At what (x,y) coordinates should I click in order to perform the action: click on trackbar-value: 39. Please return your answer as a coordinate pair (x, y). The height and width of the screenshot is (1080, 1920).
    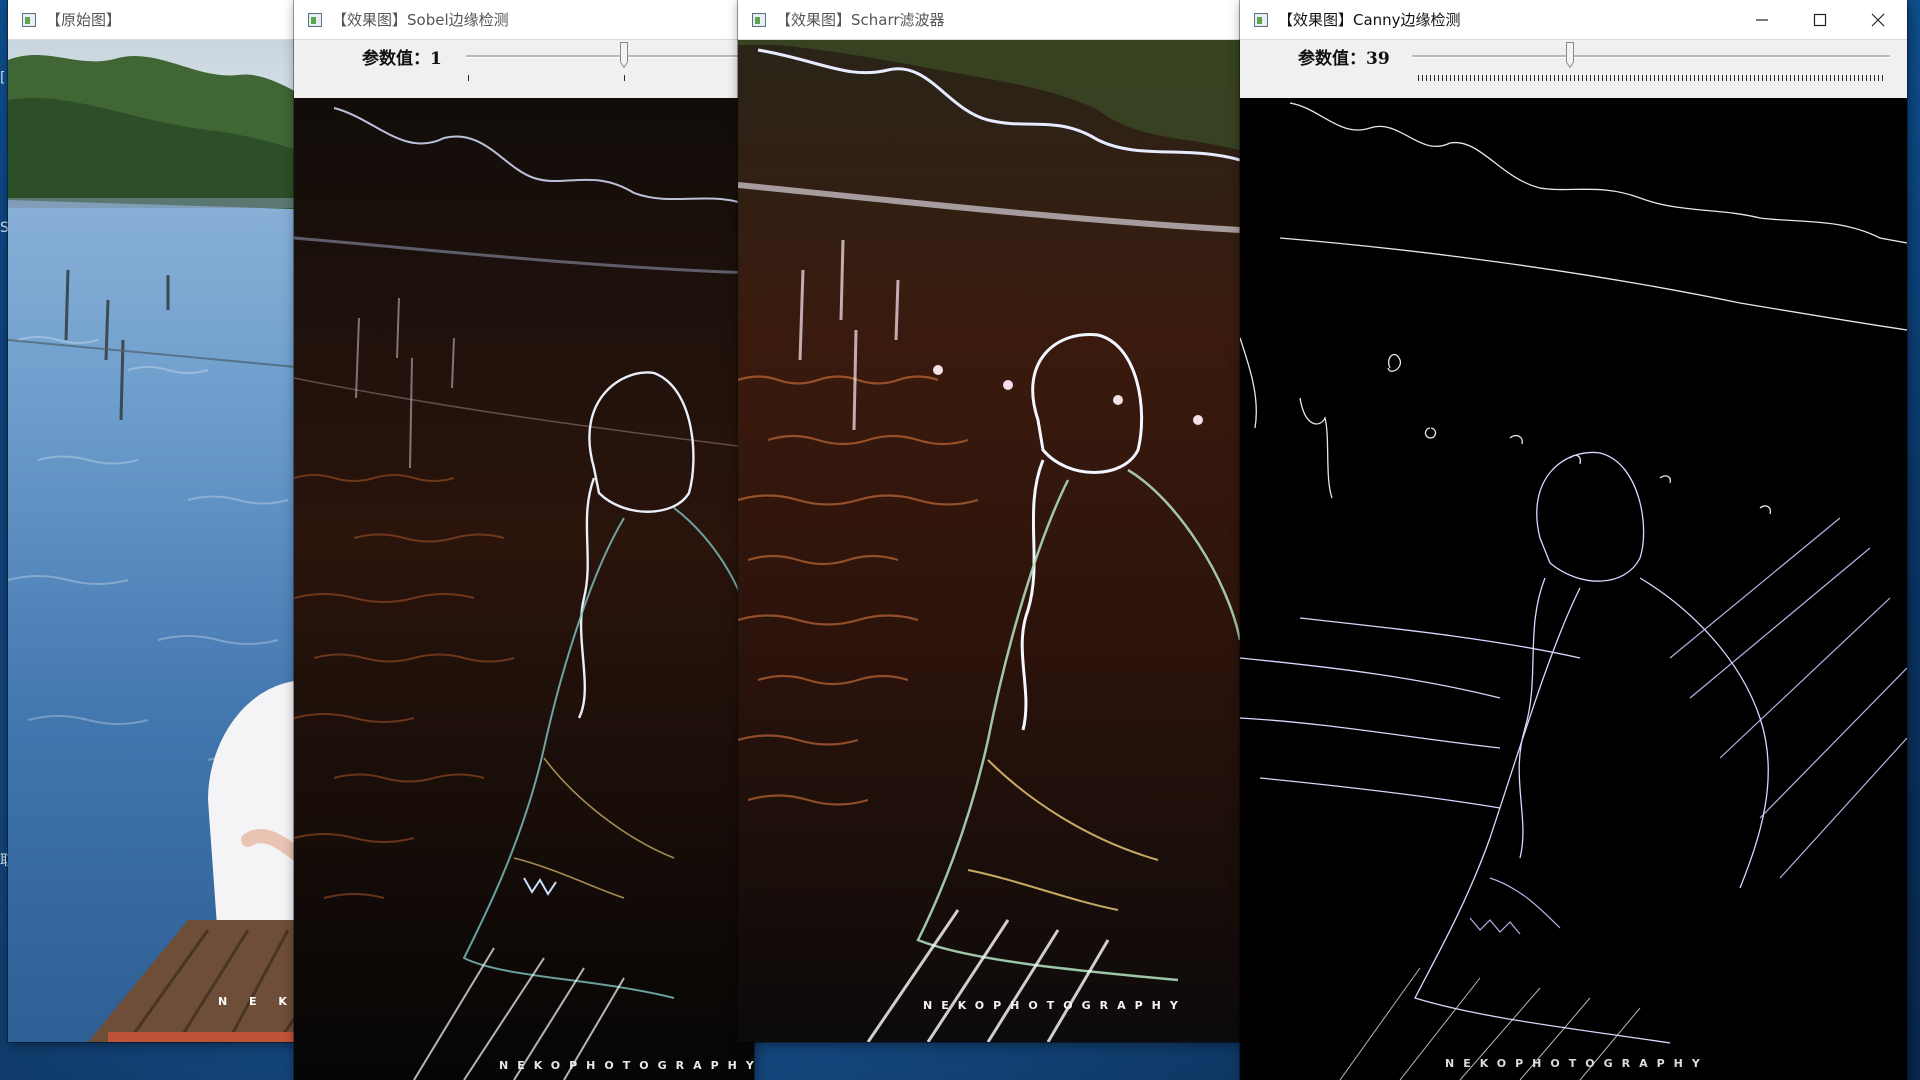
    Looking at the image, I should click on (1378, 59).